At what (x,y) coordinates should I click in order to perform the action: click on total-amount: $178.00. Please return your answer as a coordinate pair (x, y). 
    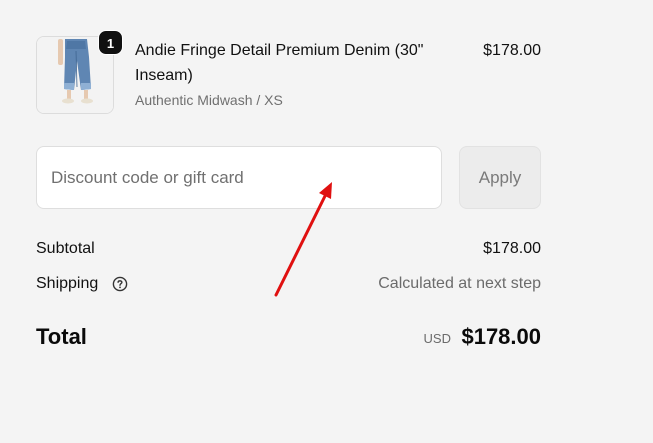
    Looking at the image, I should click on (501, 336).